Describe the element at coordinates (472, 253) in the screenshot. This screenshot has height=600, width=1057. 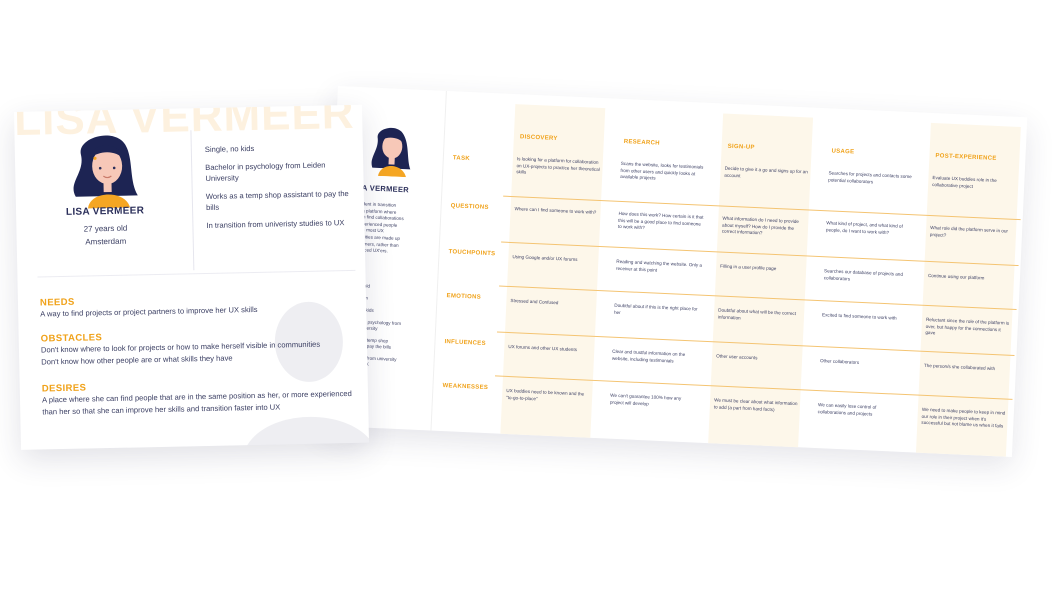
I see `row-label-touchpoints: TOUCHPOINTS` at that location.